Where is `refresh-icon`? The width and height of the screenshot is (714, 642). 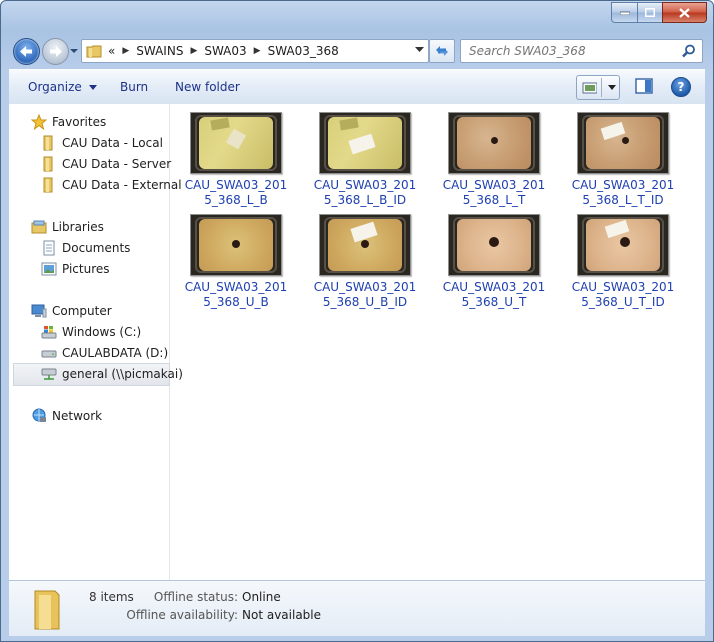 refresh-icon is located at coordinates (442, 51).